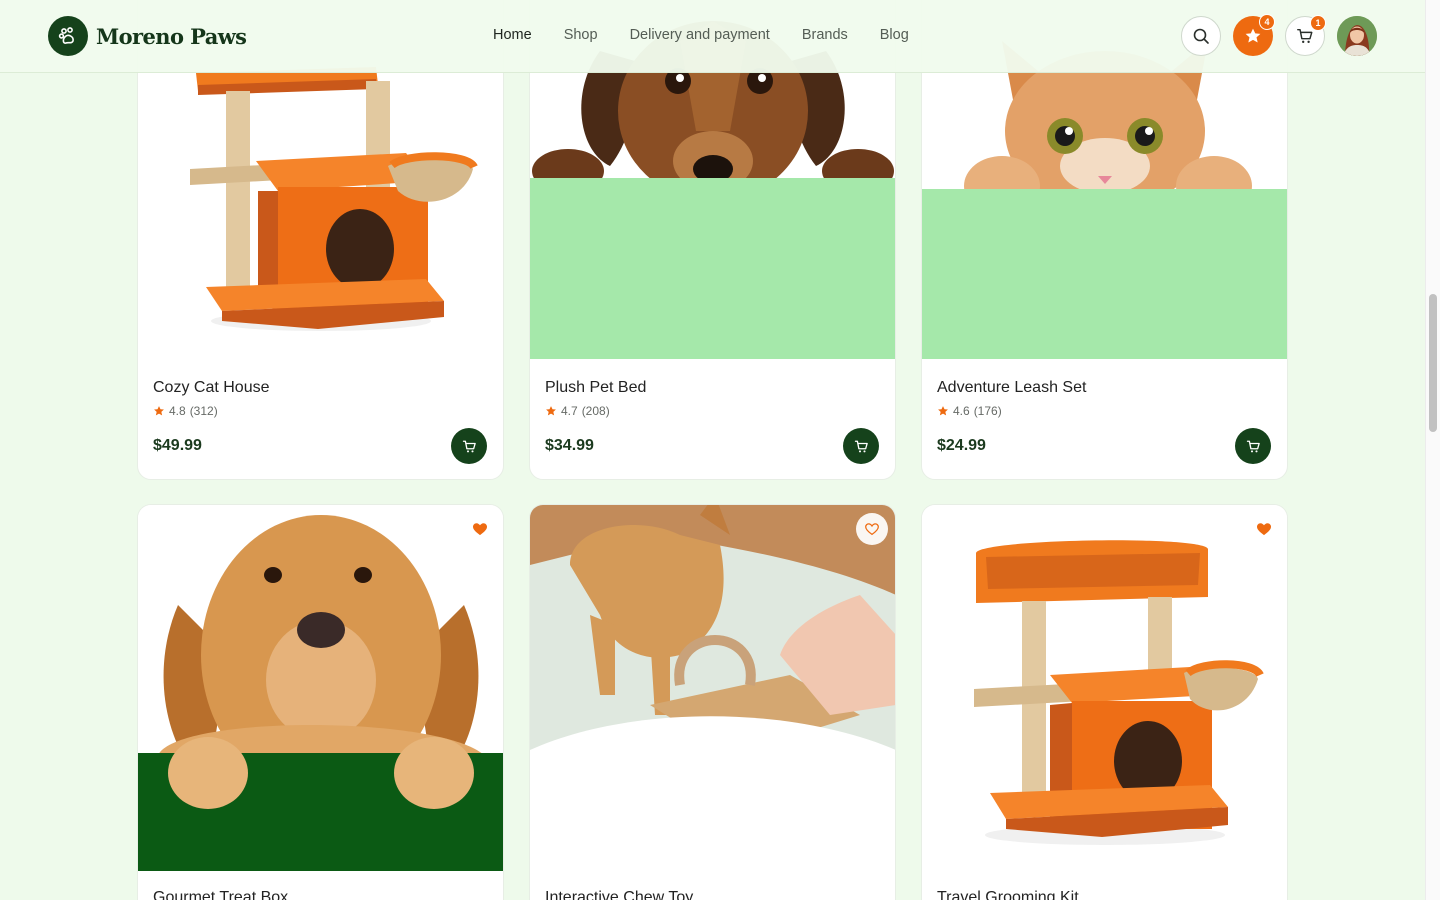 The image size is (1440, 900). Describe the element at coordinates (961, 445) in the screenshot. I see `product-price: $24.99` at that location.